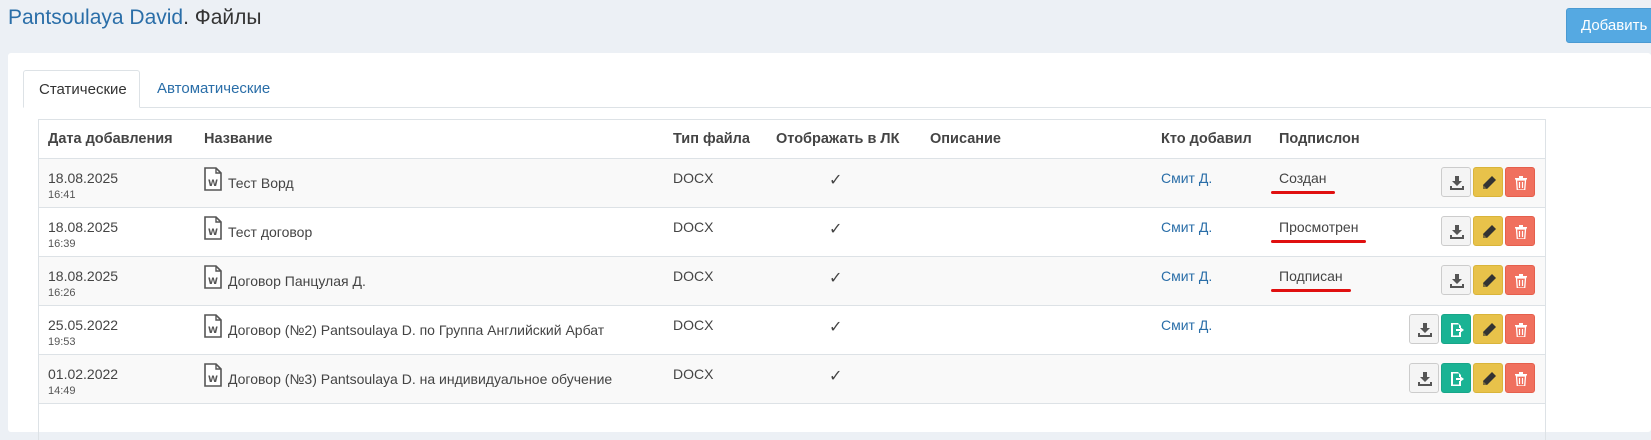 This screenshot has height=440, width=1651. I want to click on col-description: Описание, so click(1036, 139).